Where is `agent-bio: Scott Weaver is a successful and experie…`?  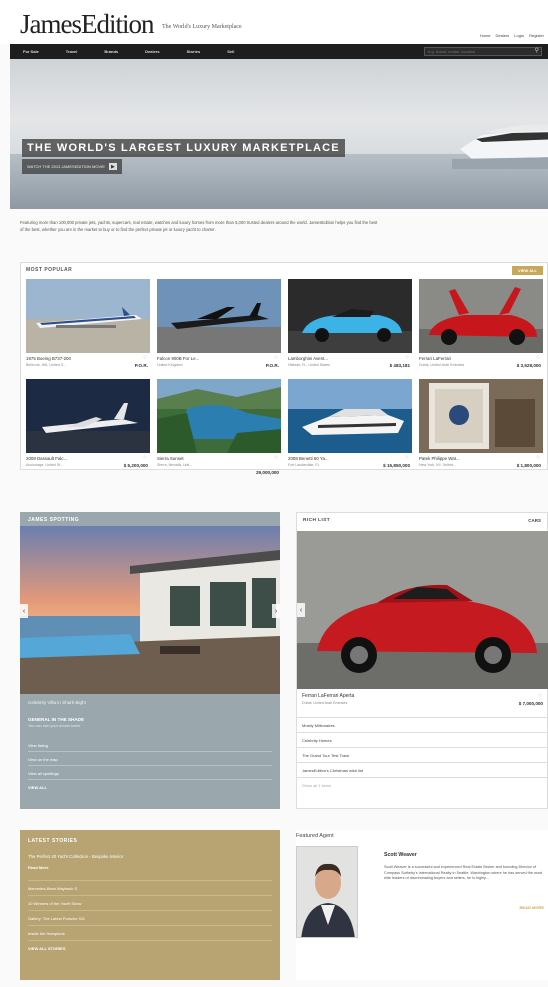 agent-bio: Scott Weaver is a successful and experie… is located at coordinates (463, 873).